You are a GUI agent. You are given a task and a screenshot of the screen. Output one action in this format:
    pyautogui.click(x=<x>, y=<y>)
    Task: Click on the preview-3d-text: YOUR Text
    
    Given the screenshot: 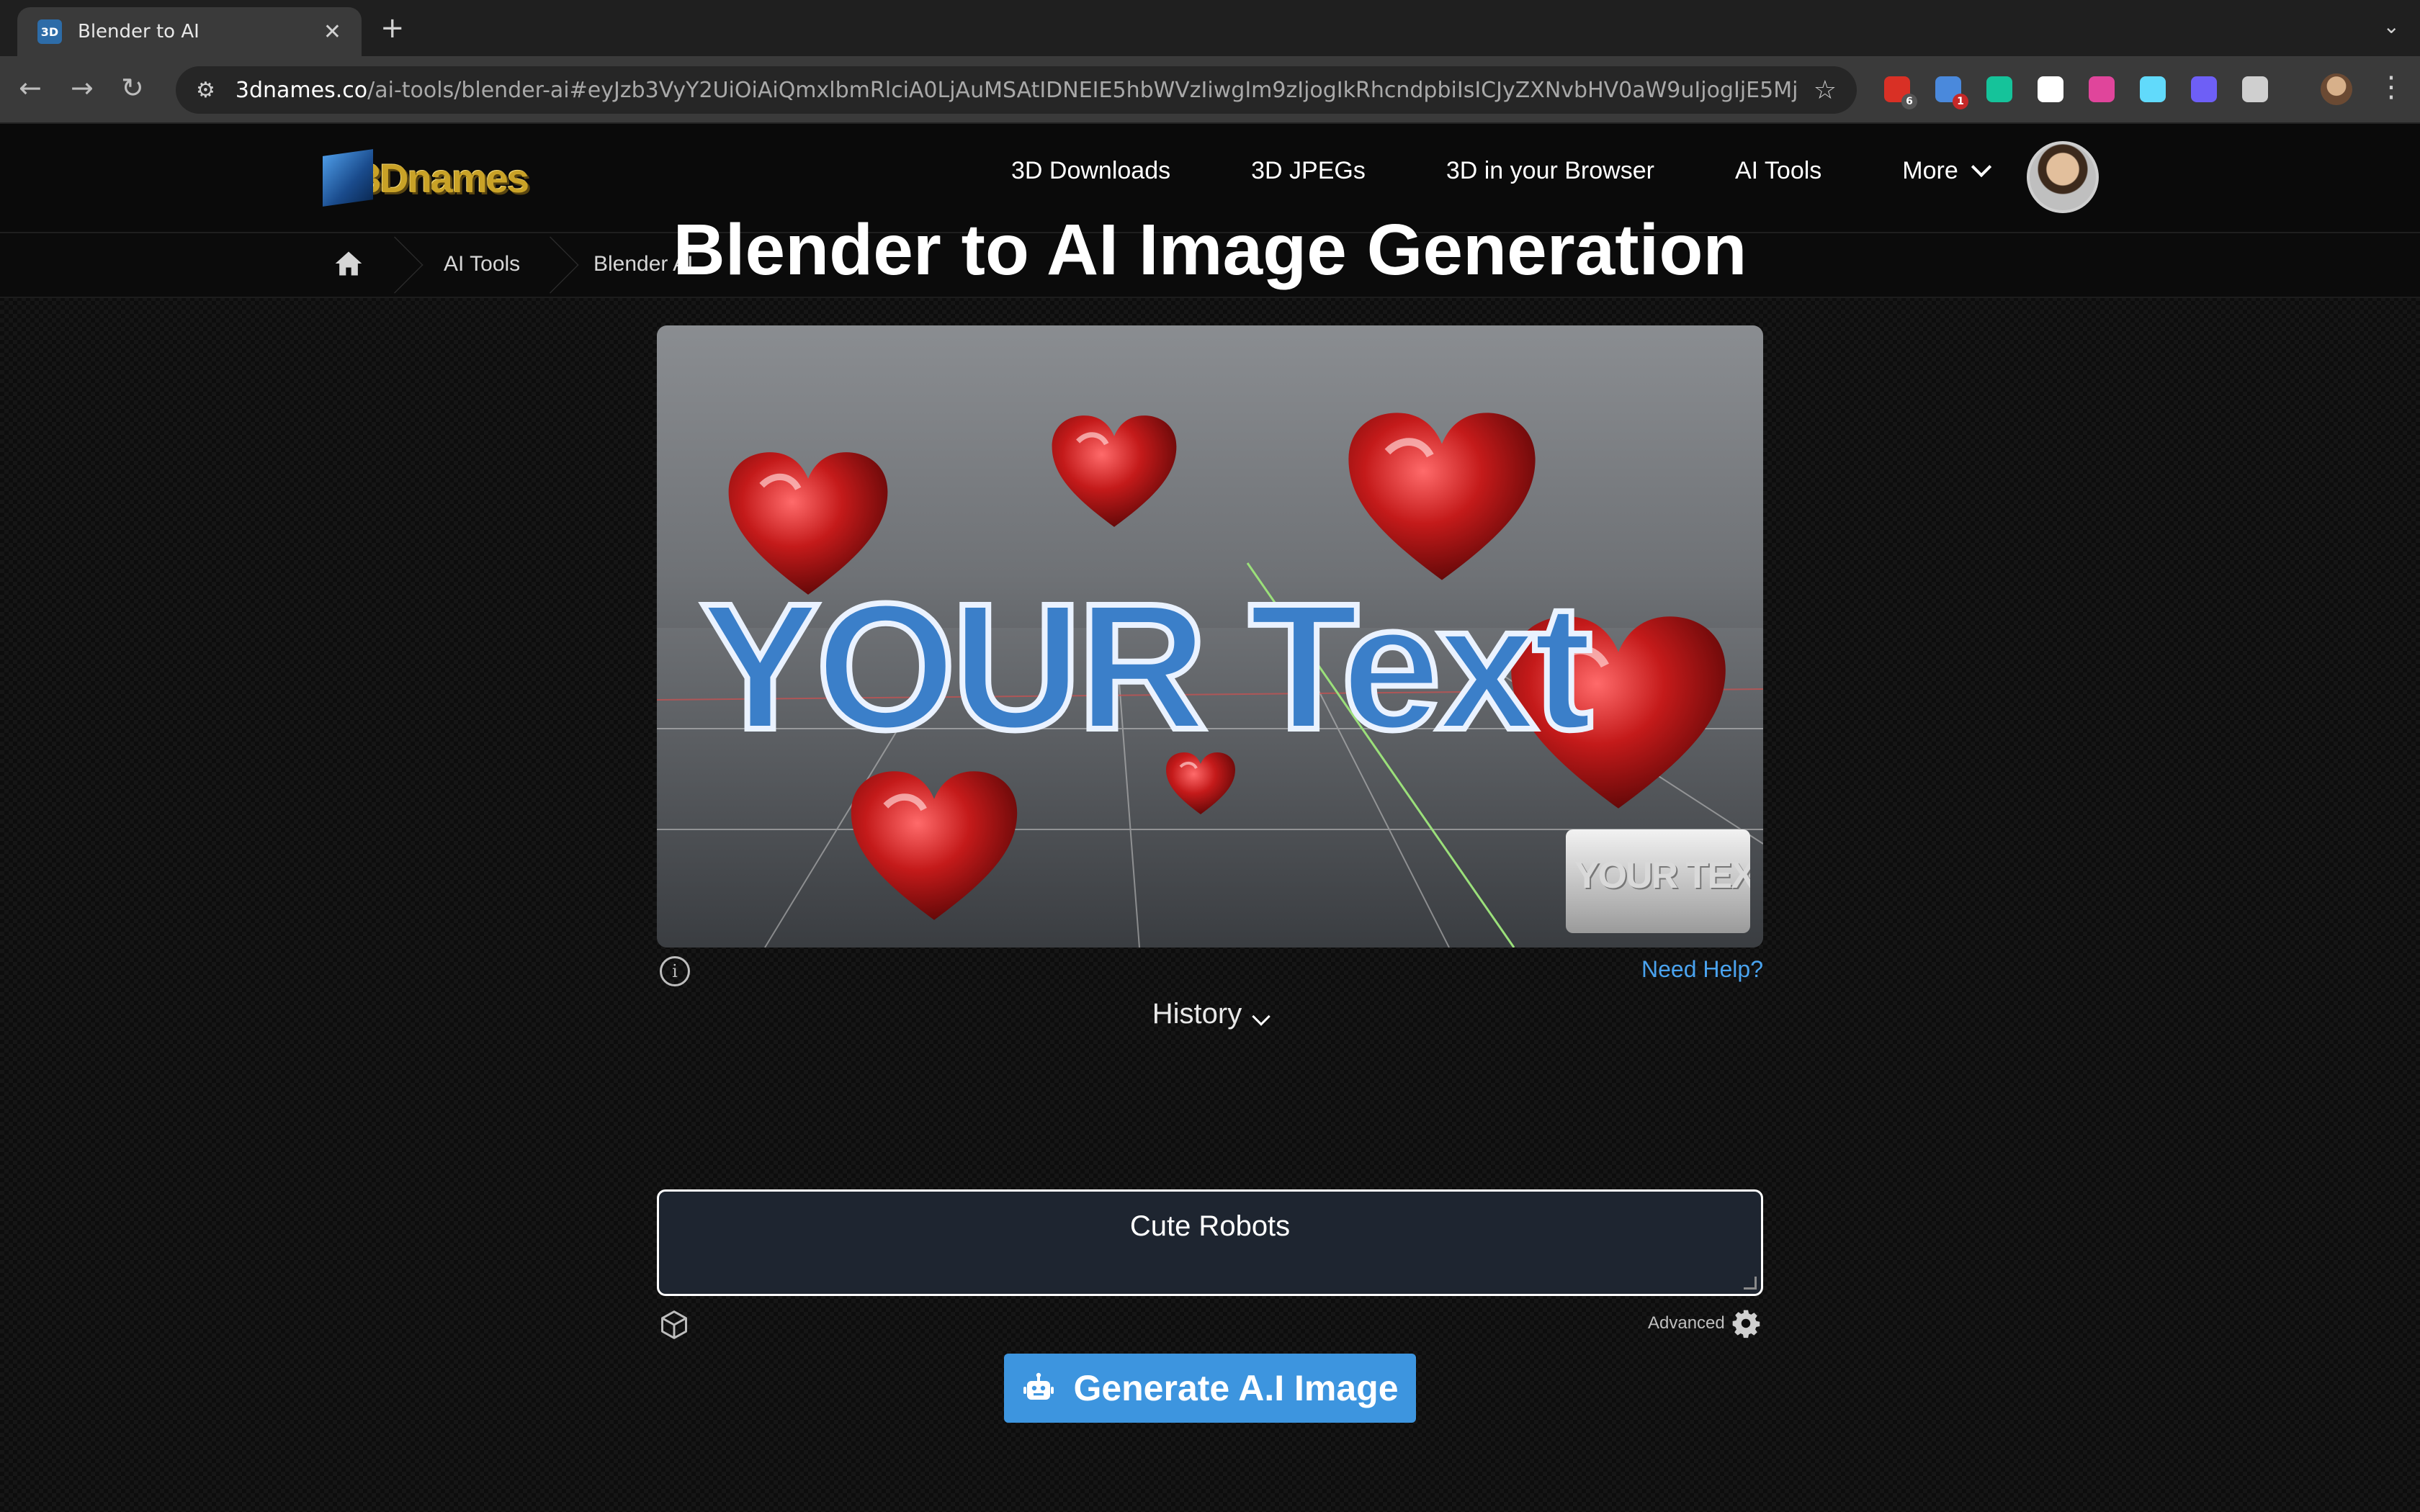 What is the action you would take?
    pyautogui.click(x=1145, y=666)
    